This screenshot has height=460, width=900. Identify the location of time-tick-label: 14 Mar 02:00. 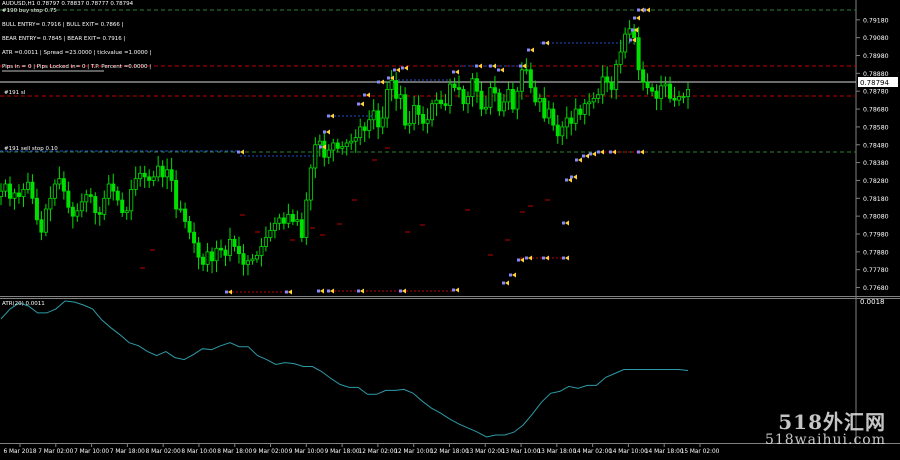
(592, 452).